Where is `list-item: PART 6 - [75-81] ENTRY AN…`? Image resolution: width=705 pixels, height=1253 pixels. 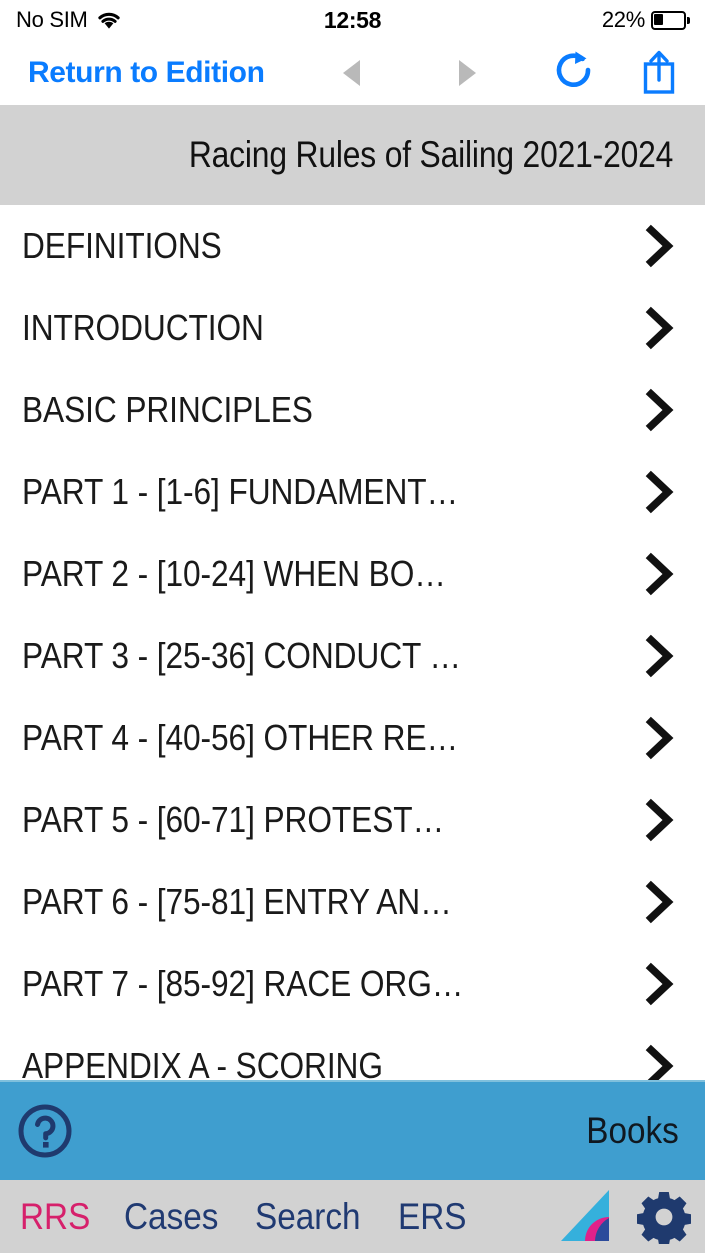
list-item: PART 6 - [75-81] ENTRY AN… is located at coordinates (352, 902).